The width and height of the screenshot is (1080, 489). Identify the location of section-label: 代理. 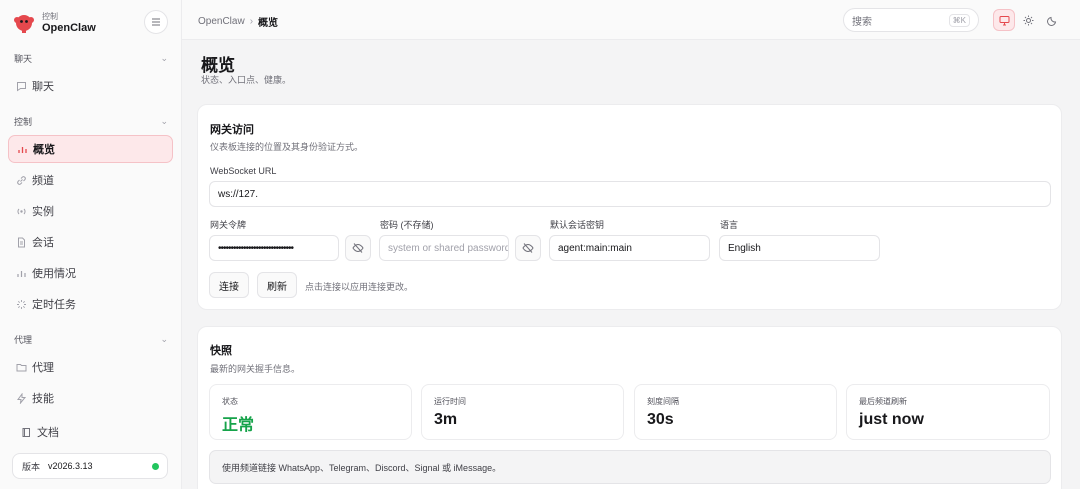
(23, 339).